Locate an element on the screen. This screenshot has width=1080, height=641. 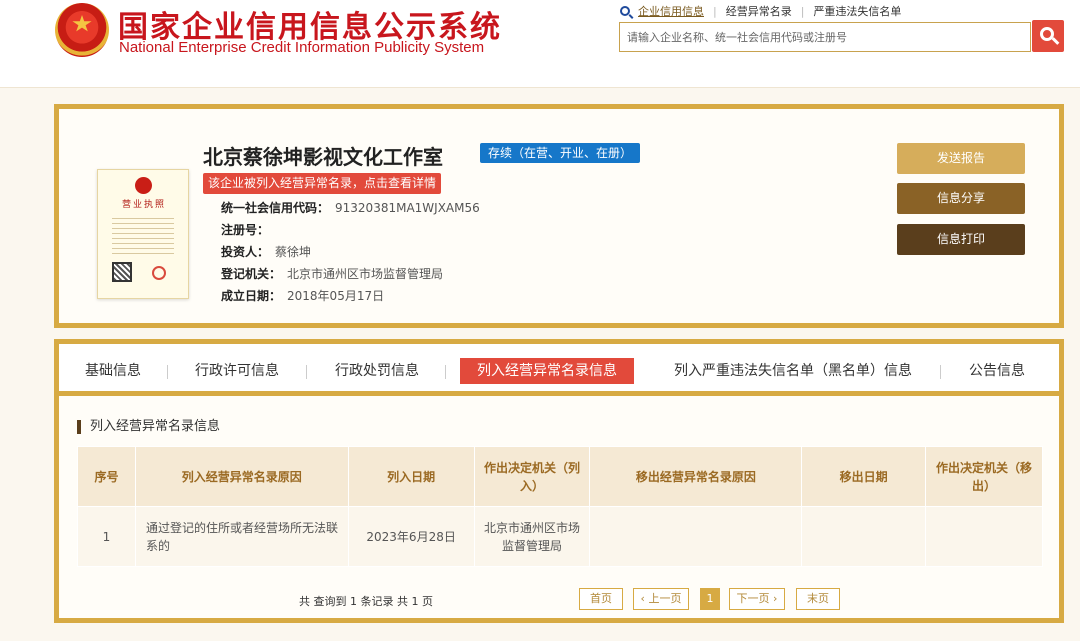
search-input is located at coordinates (825, 37).